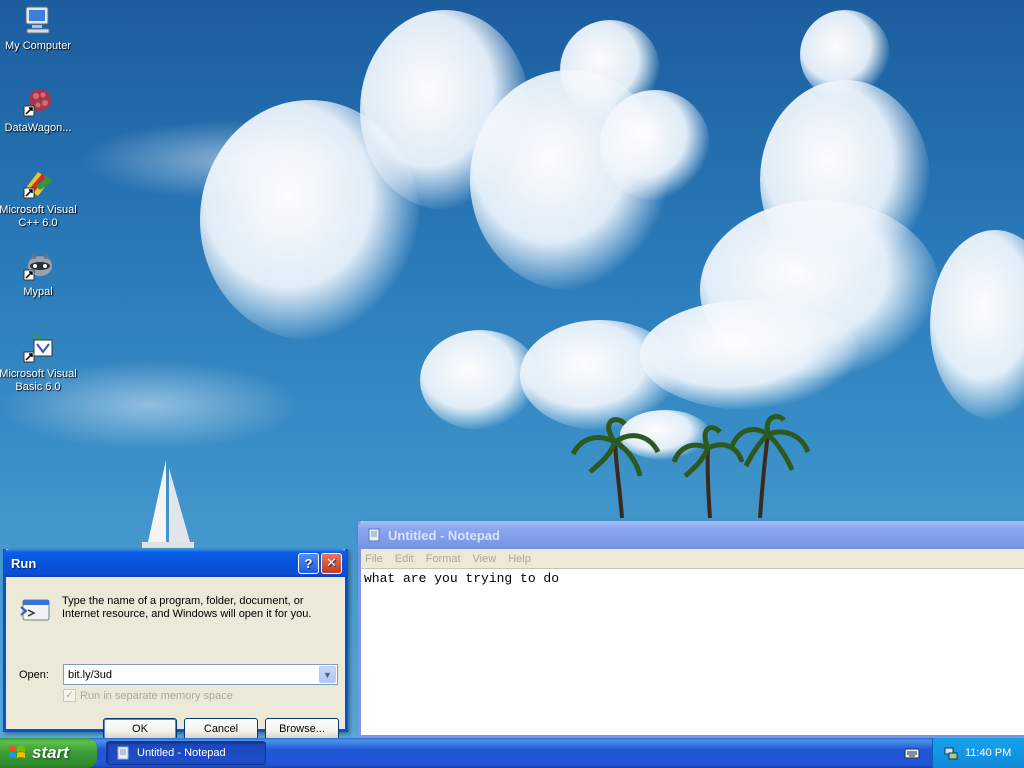 The width and height of the screenshot is (1024, 768). What do you see at coordinates (692, 558) in the screenshot?
I see `notepad-menubar: File Edit Format View Help` at bounding box center [692, 558].